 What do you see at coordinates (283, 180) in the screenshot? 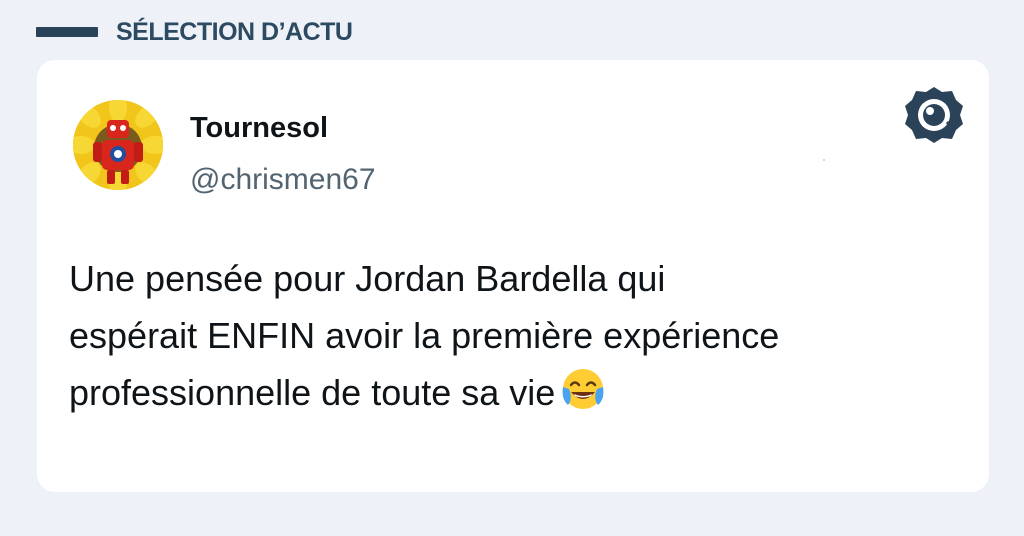
I see `author-handle: @chrismen67` at bounding box center [283, 180].